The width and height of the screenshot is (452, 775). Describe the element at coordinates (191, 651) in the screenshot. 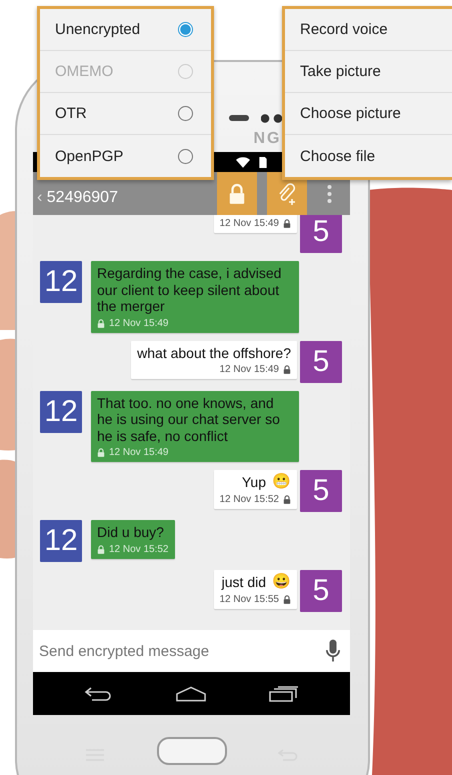

I see `message-input-field: Send encrypted message` at that location.